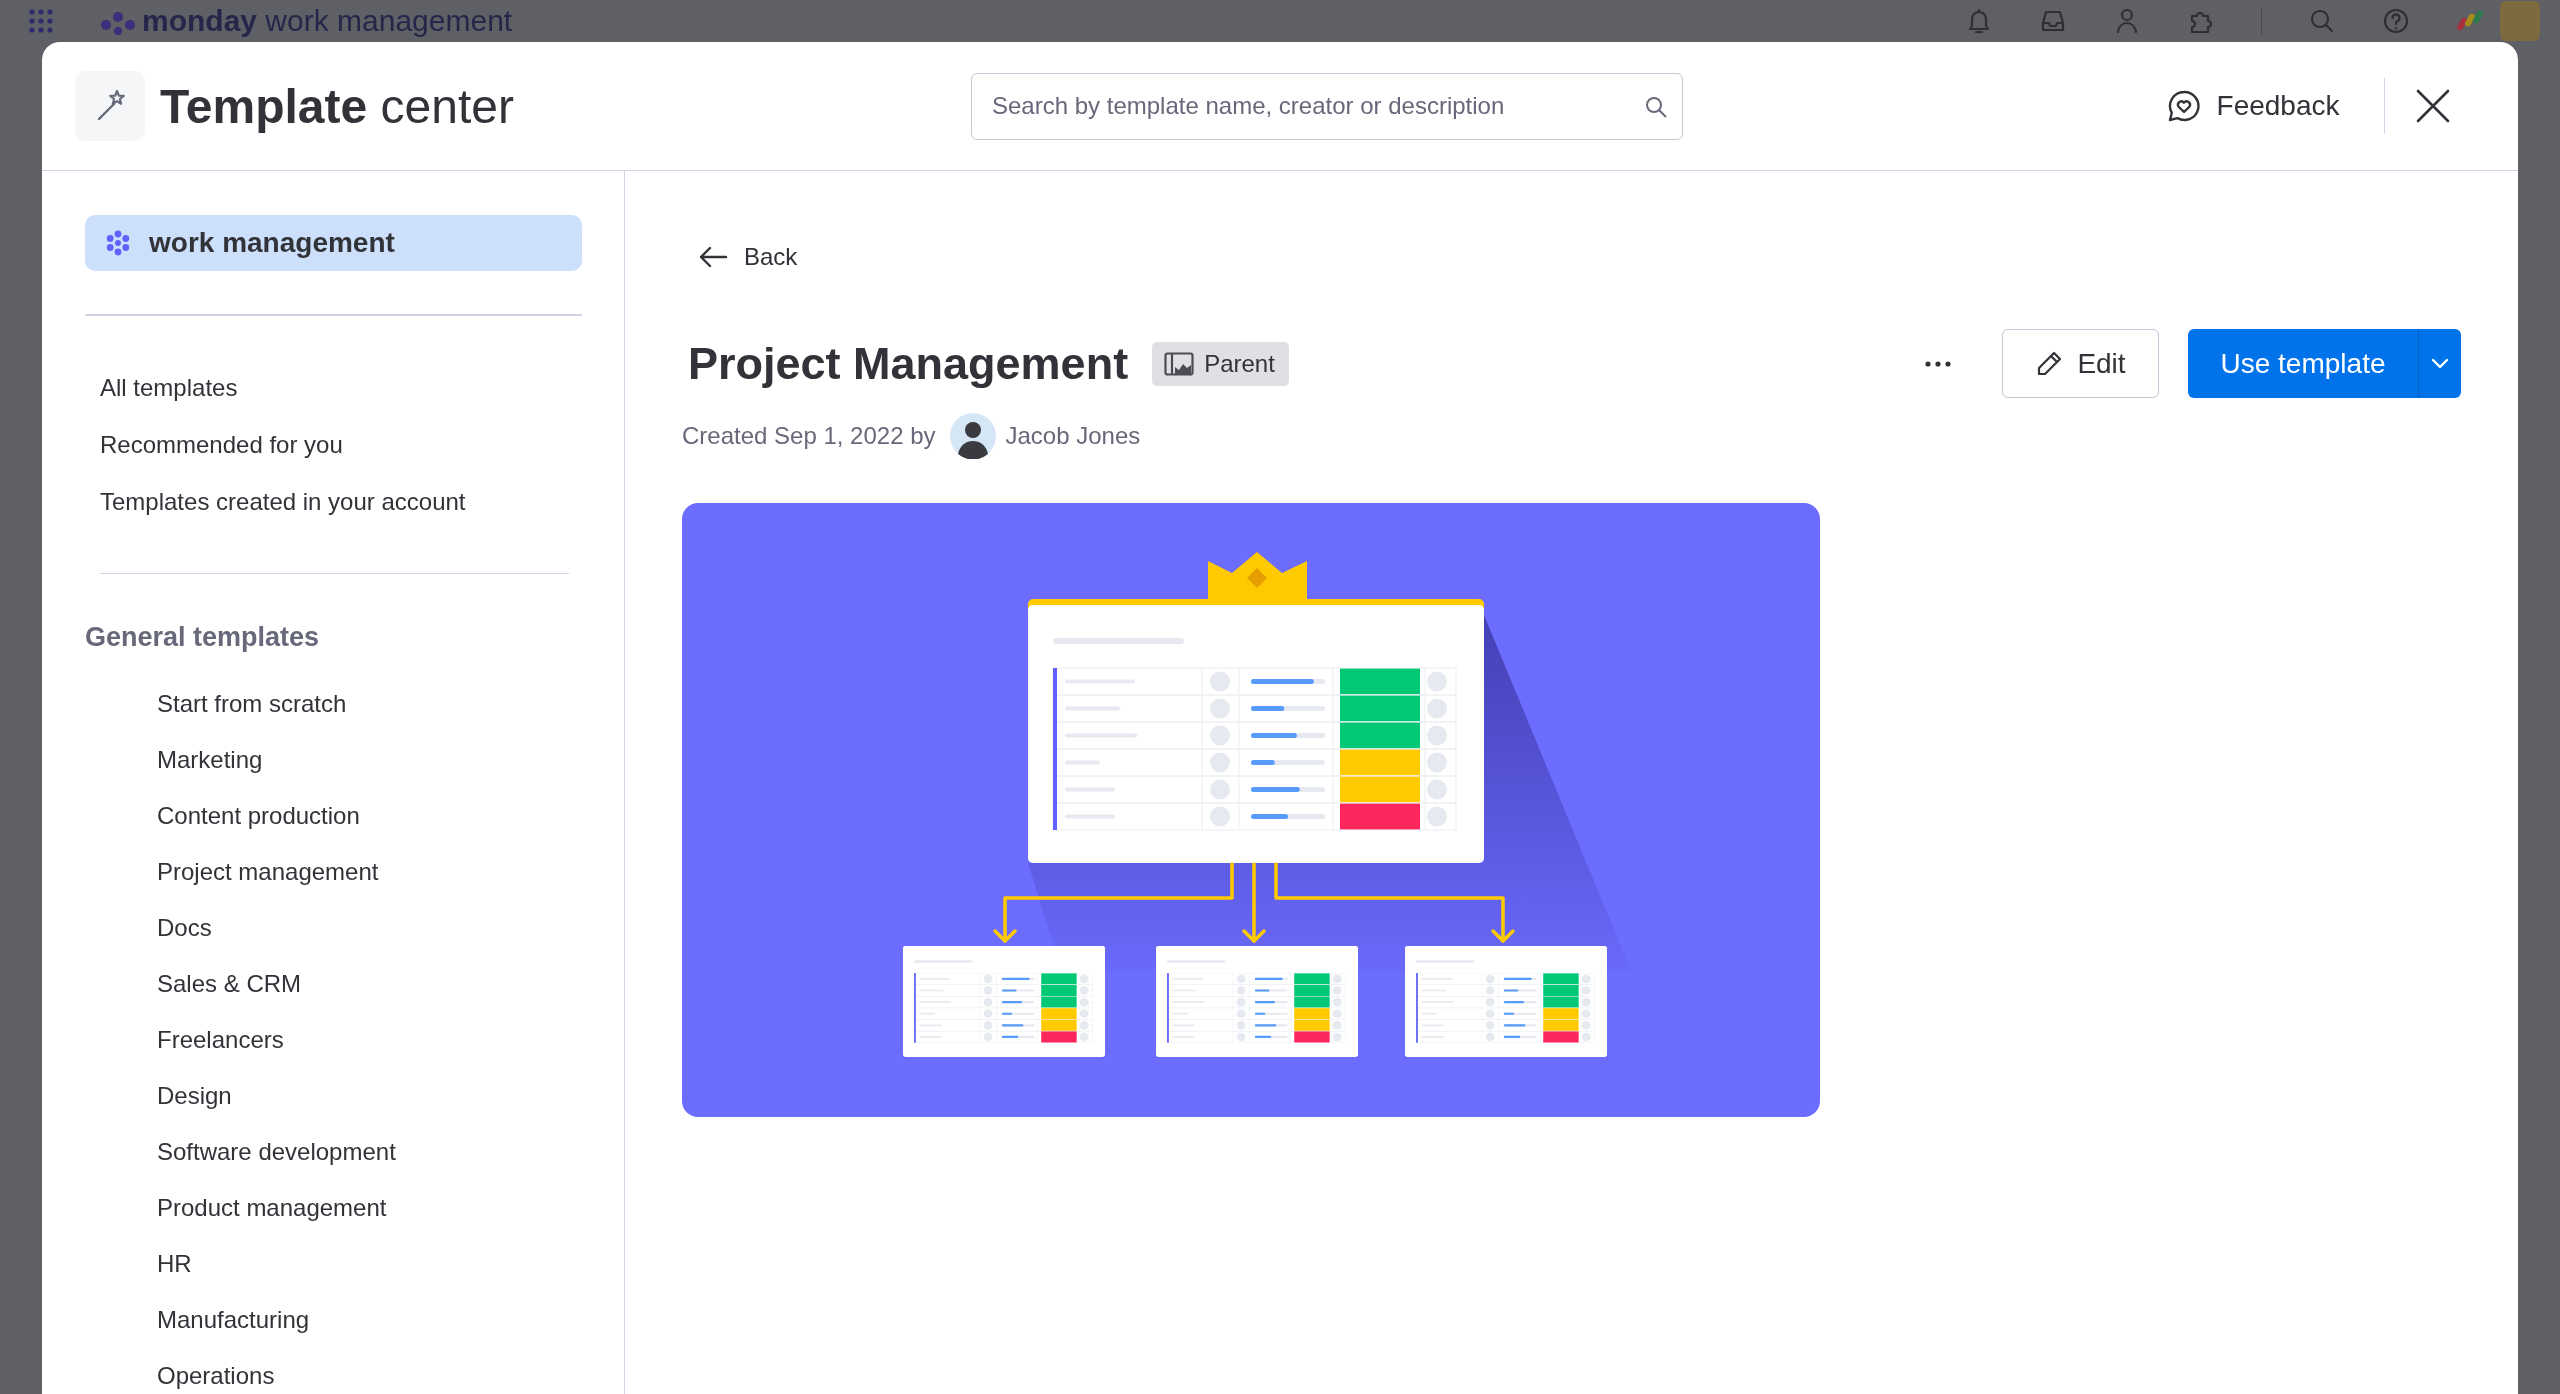 This screenshot has width=2560, height=1394. Describe the element at coordinates (333, 243) in the screenshot. I see `product-switcher: work management` at that location.